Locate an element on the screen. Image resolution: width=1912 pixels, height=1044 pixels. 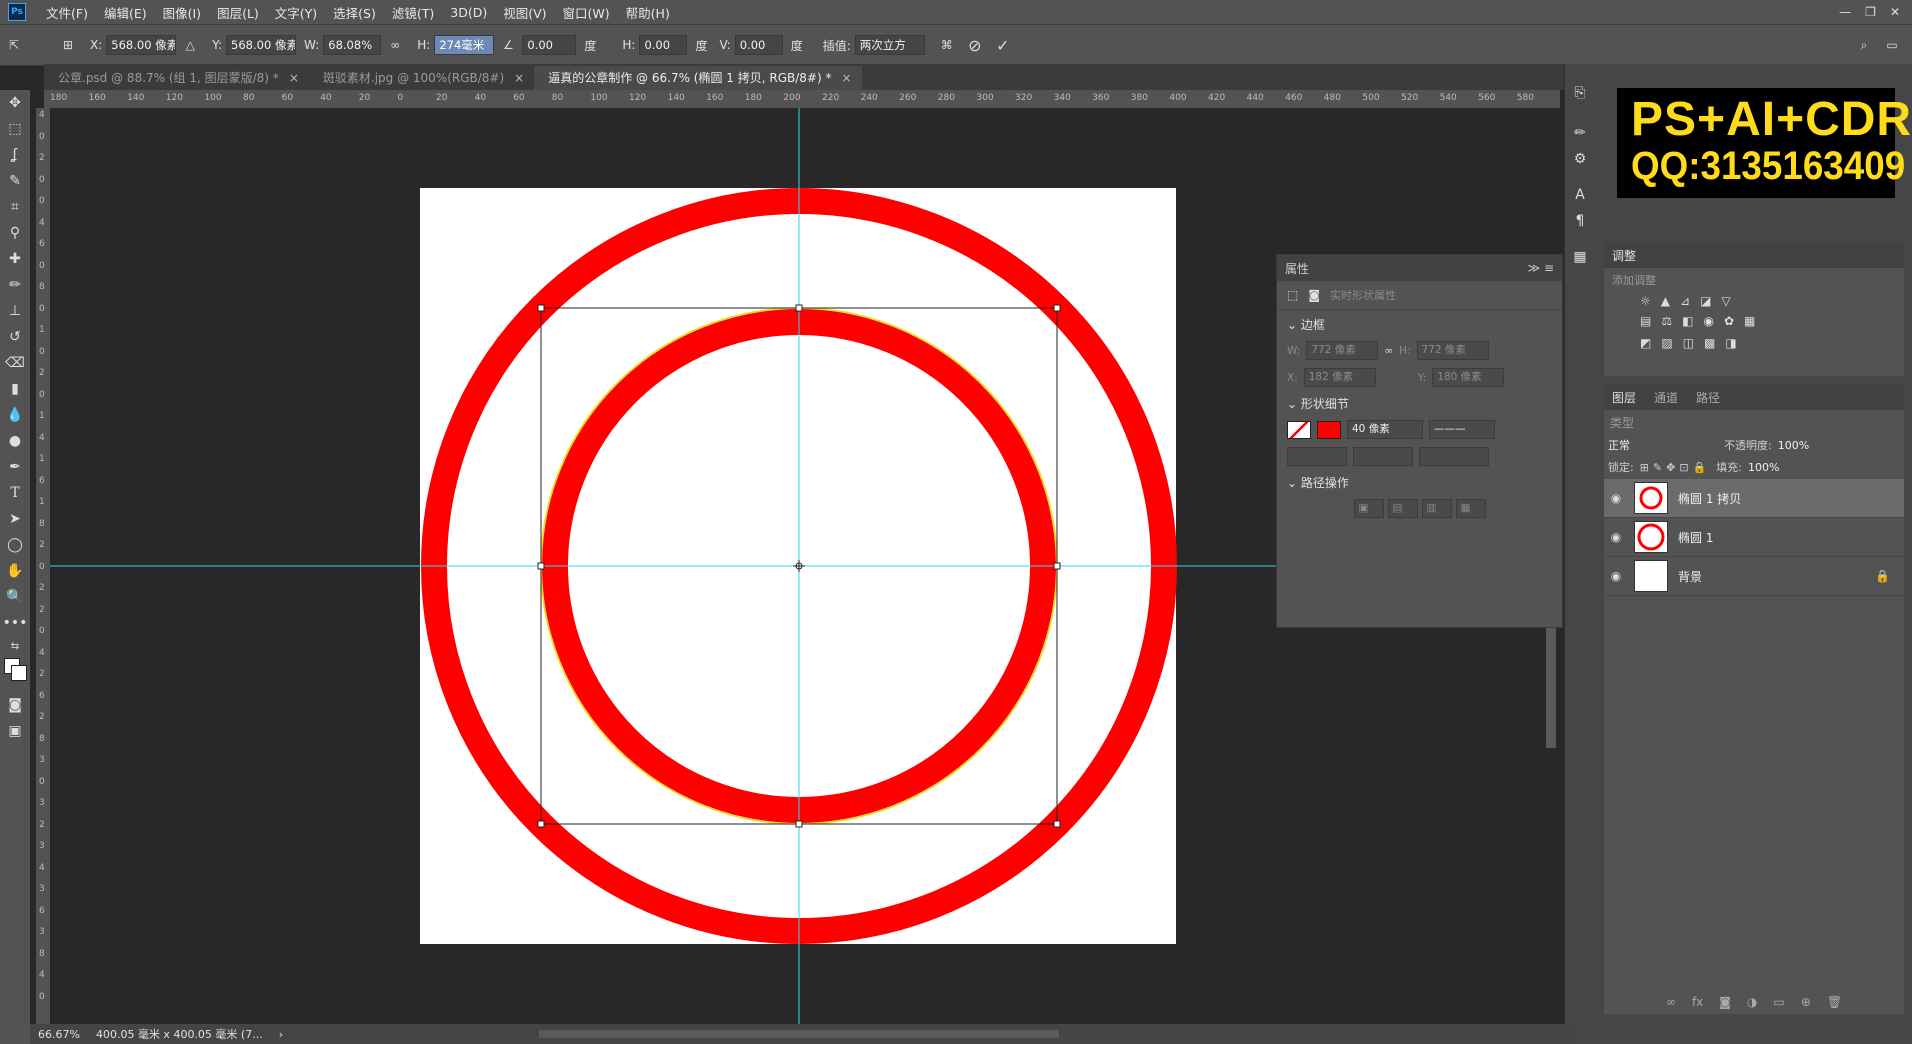
exclude-shapes-icon: ▦ is located at coordinates (1470, 508).